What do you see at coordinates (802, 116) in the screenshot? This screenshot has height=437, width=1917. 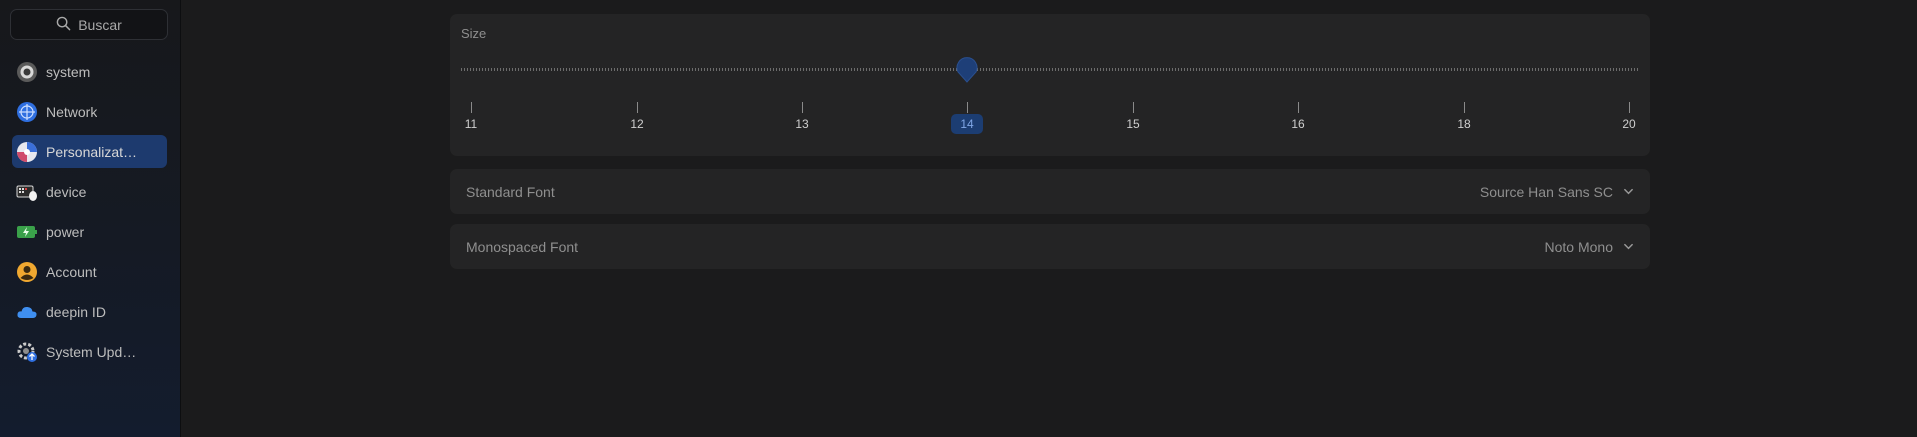 I see `size-tick: 13` at bounding box center [802, 116].